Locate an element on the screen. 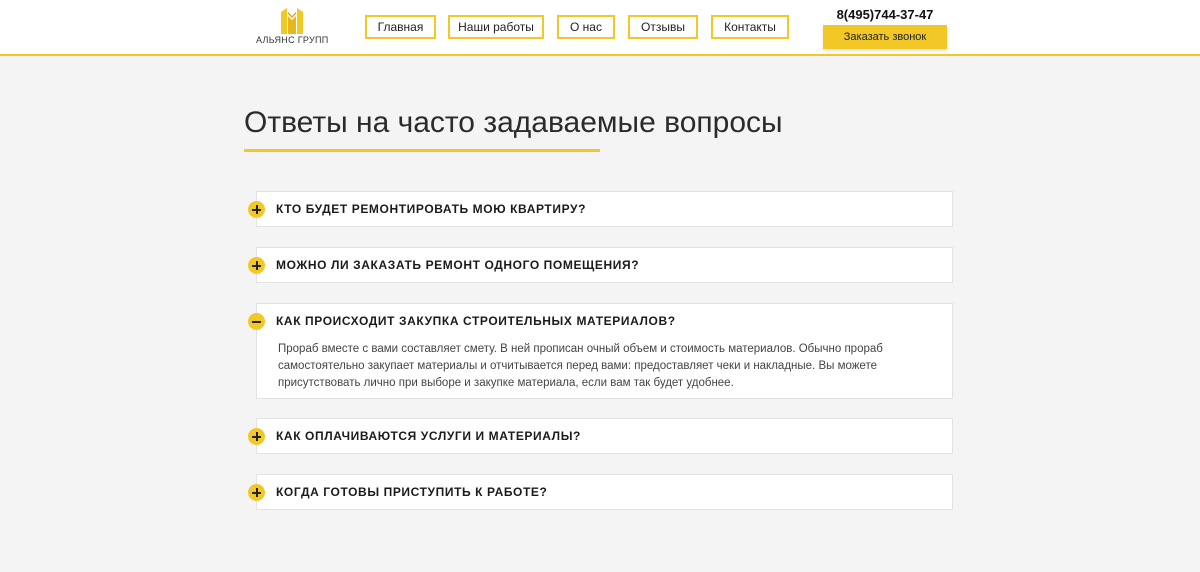  page-title: Ответы на часто задаваемые вопросы is located at coordinates (513, 122).